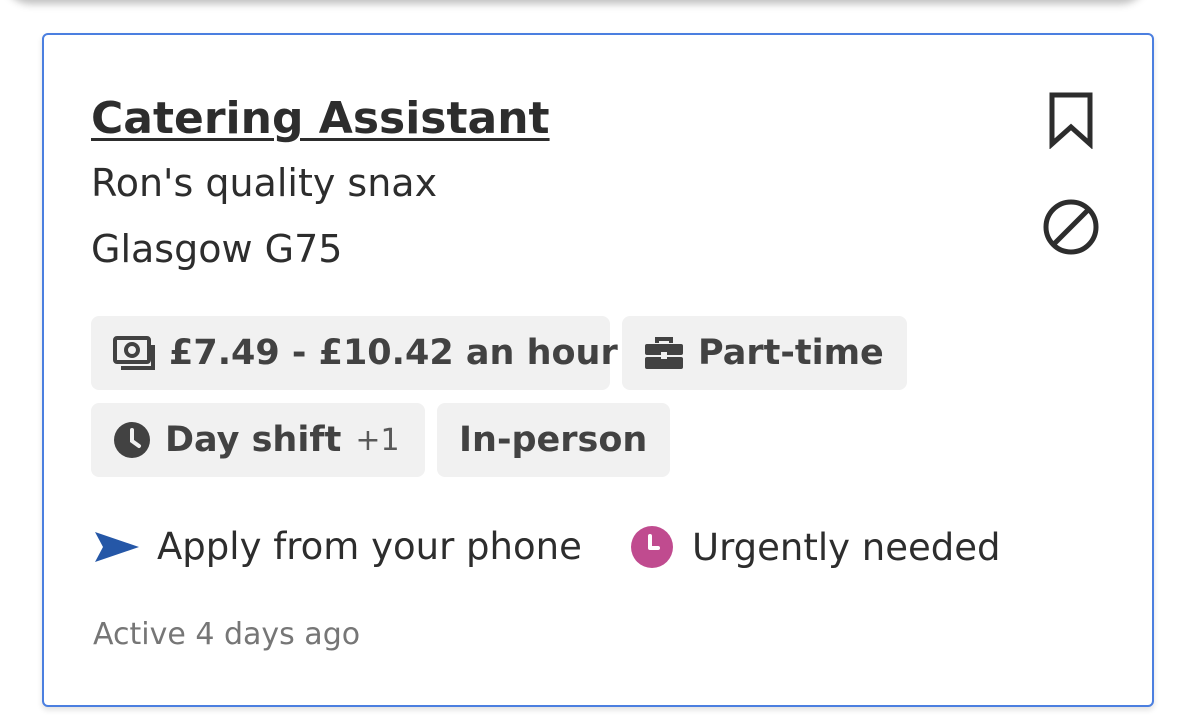 The width and height of the screenshot is (1200, 723). Describe the element at coordinates (227, 634) in the screenshot. I see `active-date: Active 4 days ago` at that location.